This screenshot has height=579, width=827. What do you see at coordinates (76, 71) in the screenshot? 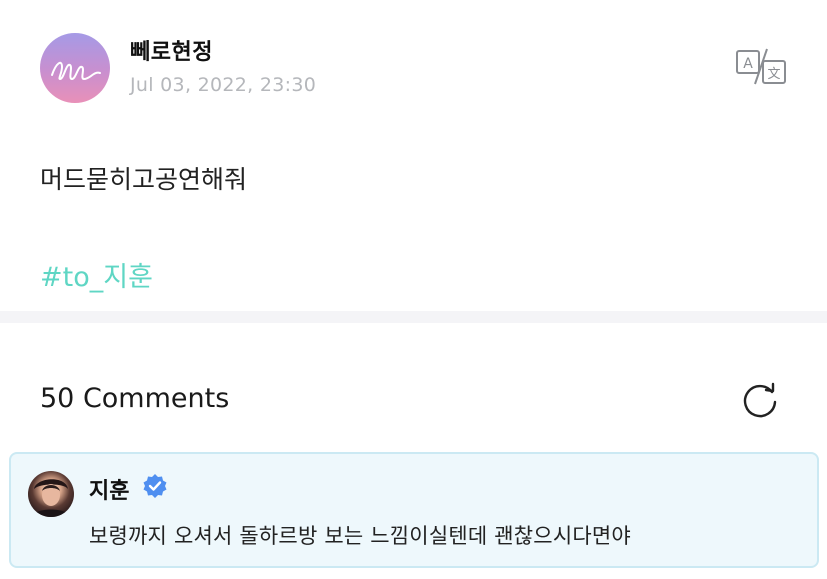
I see `avatar-signature-graphic` at bounding box center [76, 71].